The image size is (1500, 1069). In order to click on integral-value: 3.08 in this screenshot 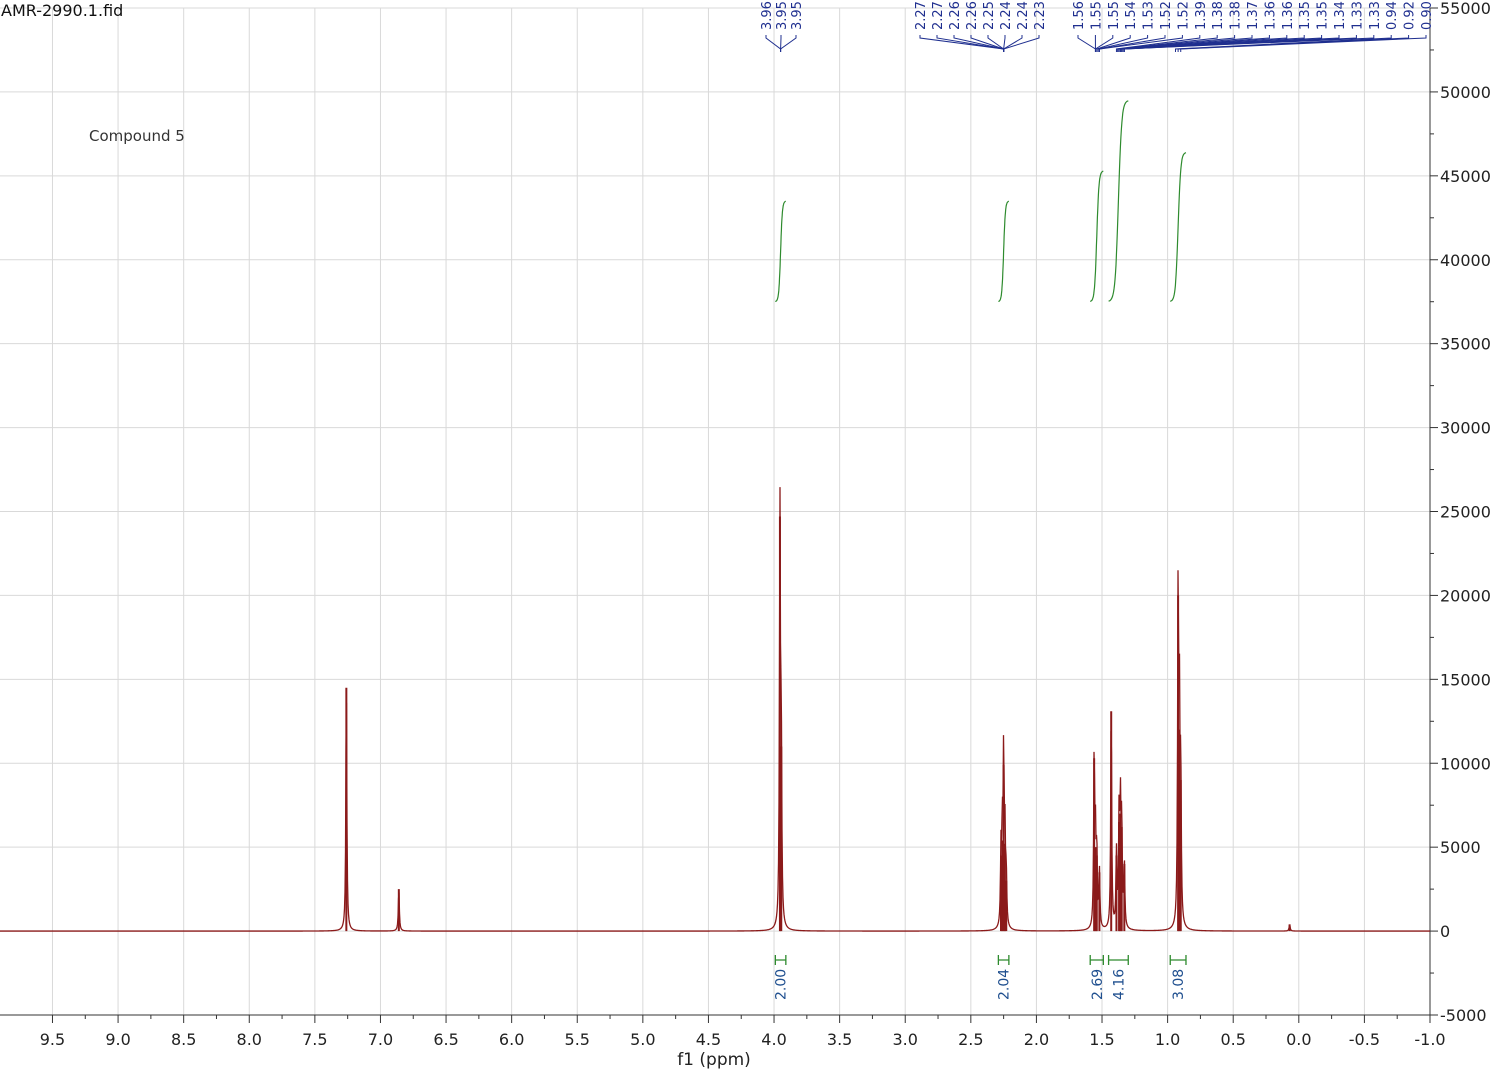, I will do `click(1179, 984)`.